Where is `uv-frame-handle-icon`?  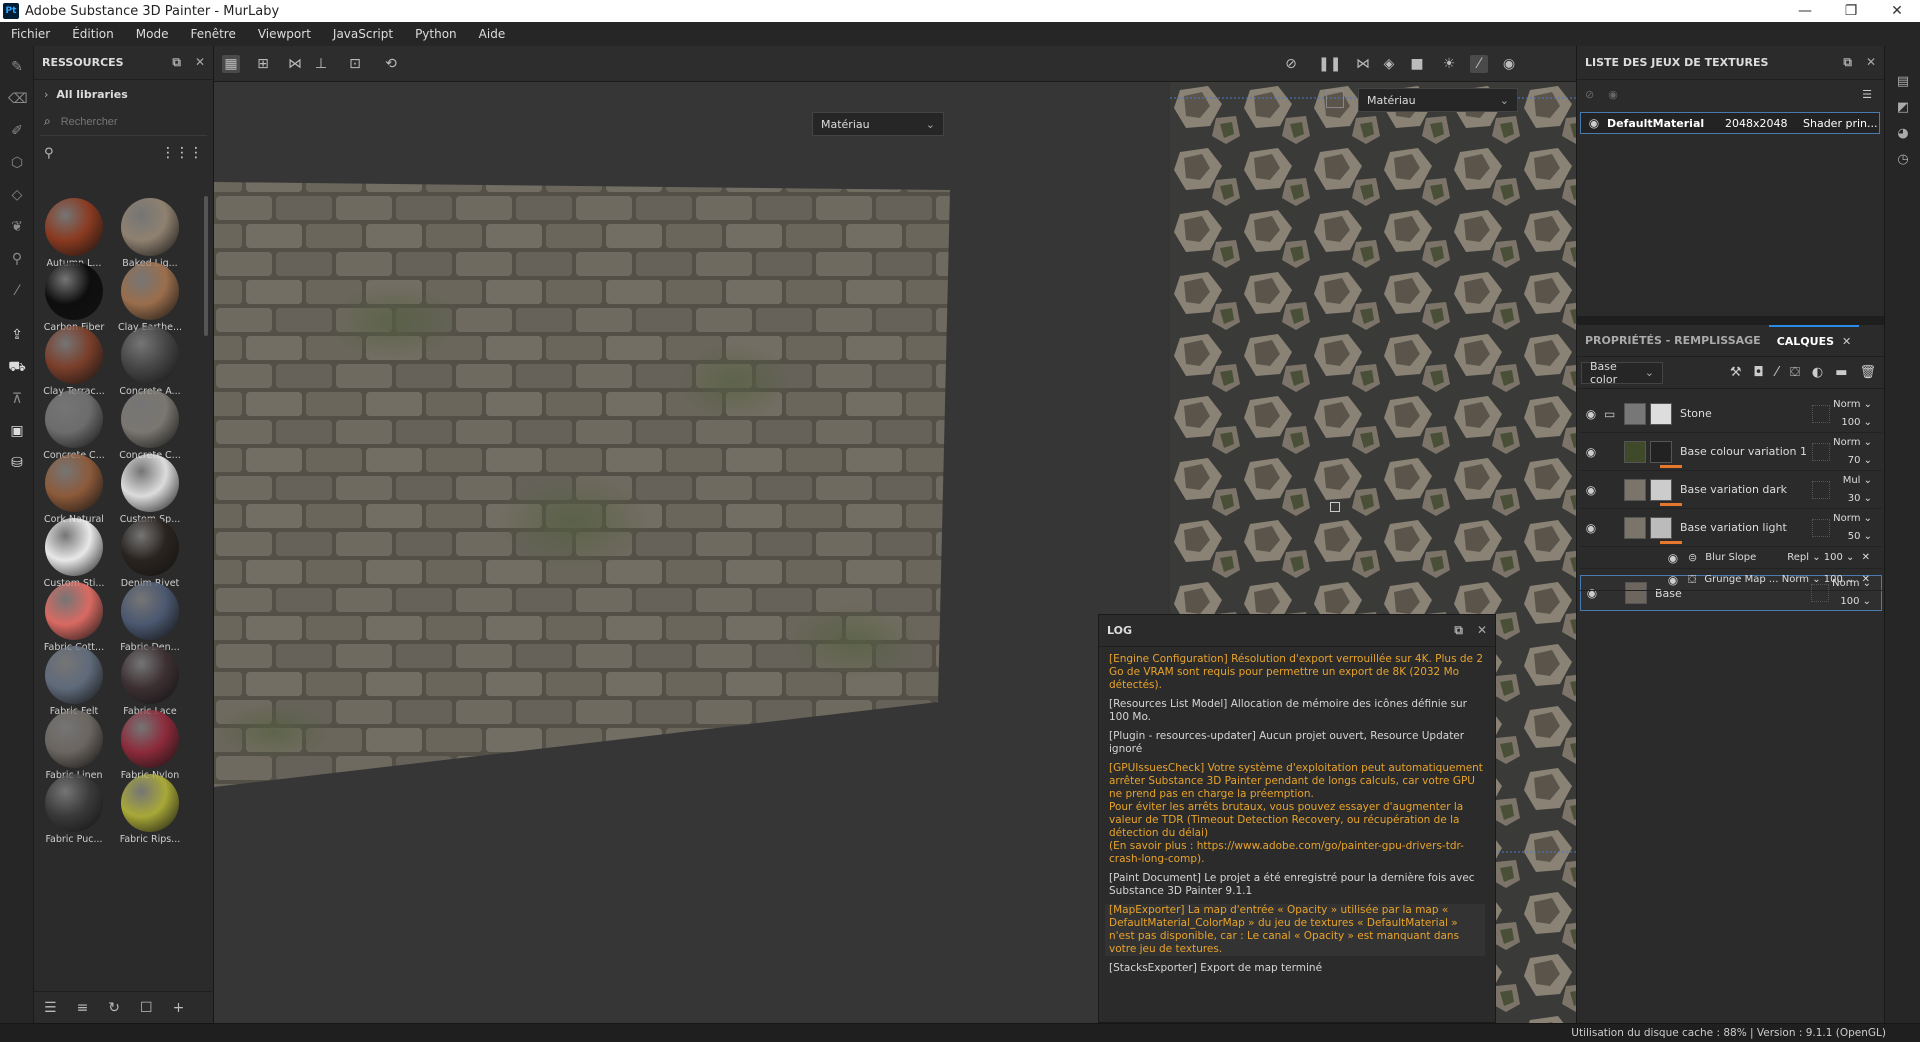
uv-frame-handle-icon is located at coordinates (1335, 99).